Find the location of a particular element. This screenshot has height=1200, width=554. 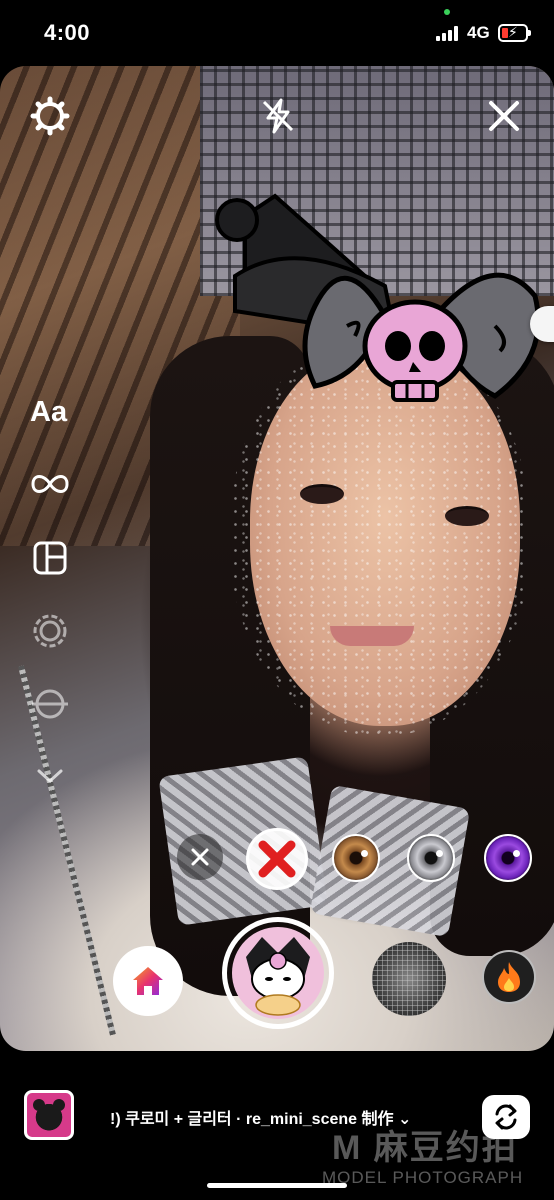

multi-capture-button is located at coordinates (50, 631).